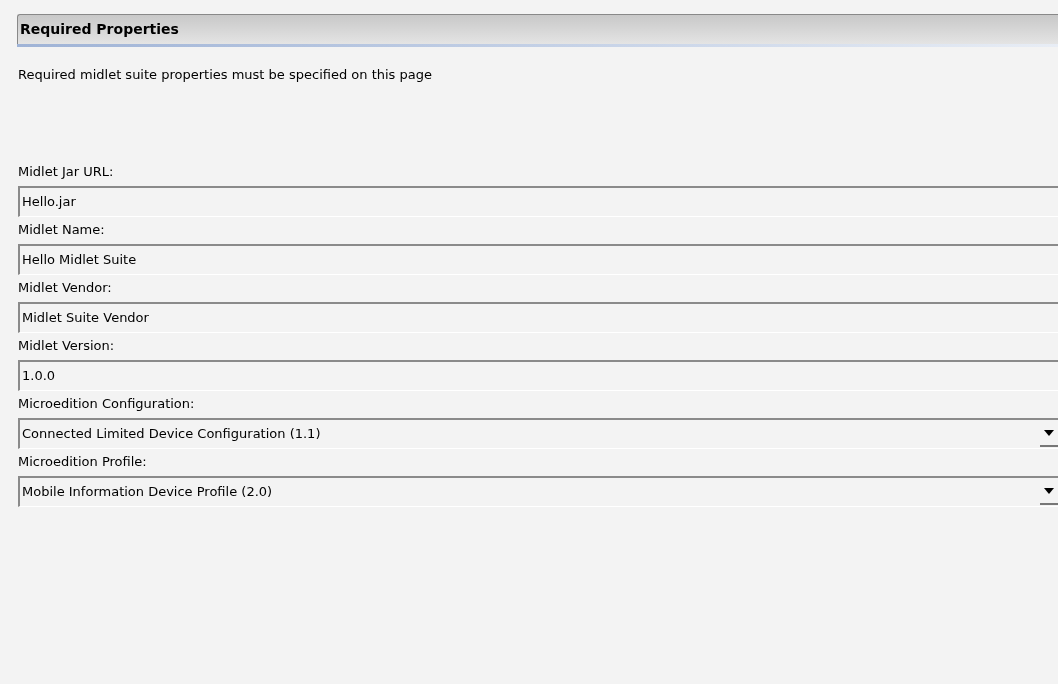  What do you see at coordinates (61, 230) in the screenshot?
I see `field-label: Midlet Name:` at bounding box center [61, 230].